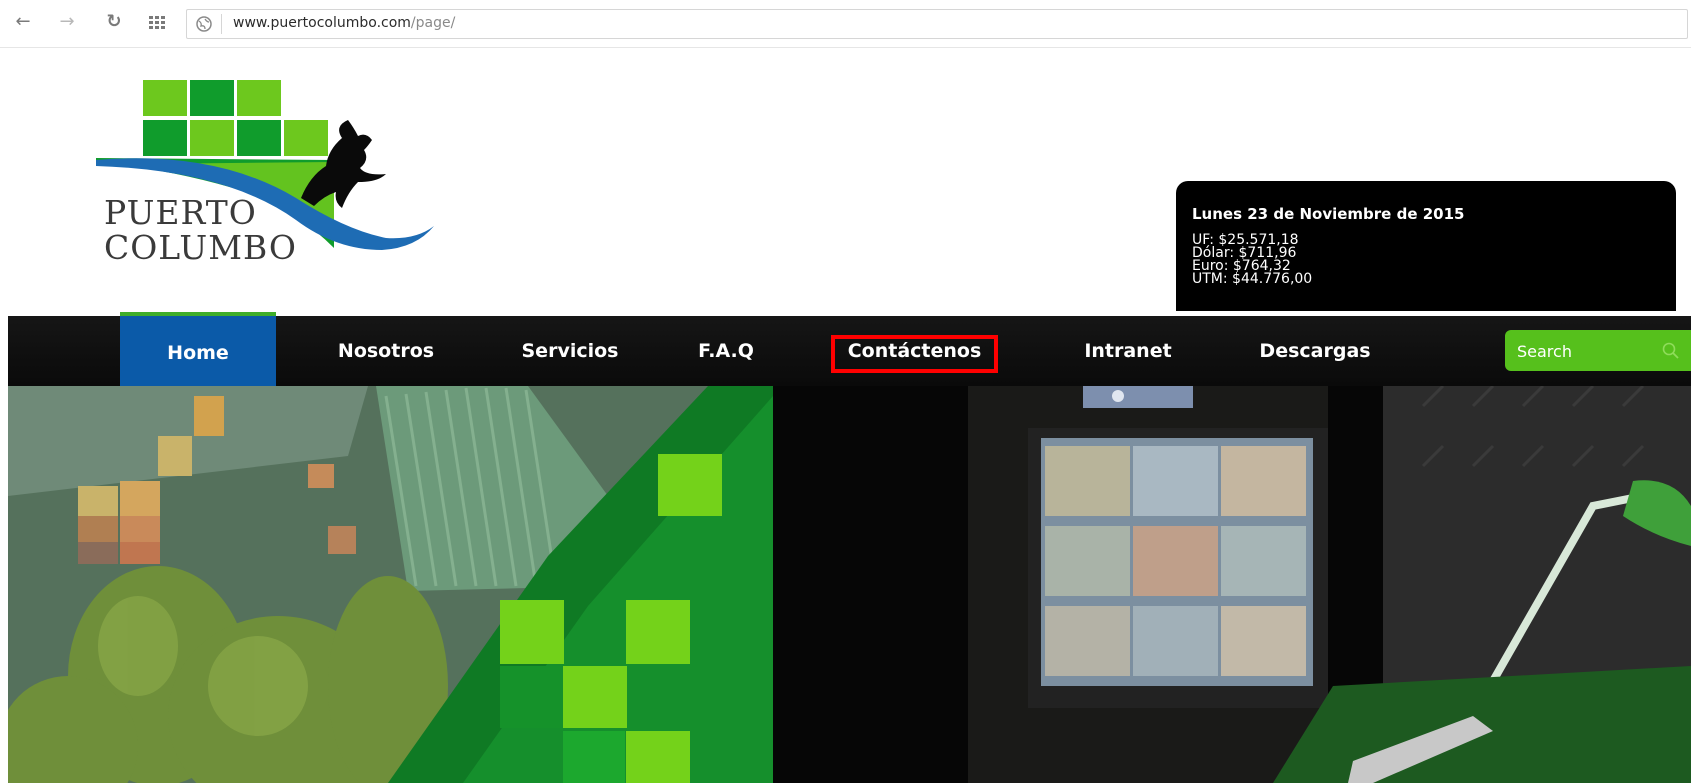 This screenshot has height=783, width=1691. What do you see at coordinates (386, 351) in the screenshot?
I see `nav-item-nosotros: Nosotros` at bounding box center [386, 351].